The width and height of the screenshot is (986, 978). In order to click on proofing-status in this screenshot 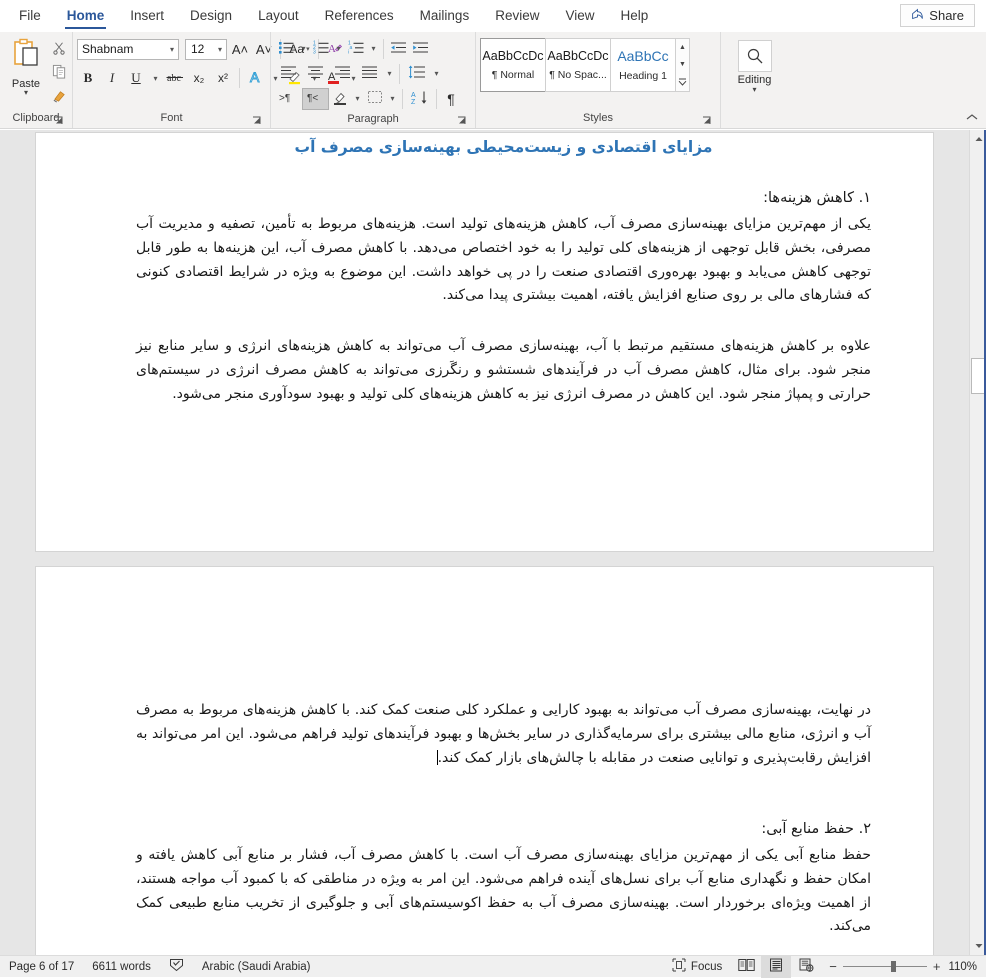, I will do `click(176, 966)`.